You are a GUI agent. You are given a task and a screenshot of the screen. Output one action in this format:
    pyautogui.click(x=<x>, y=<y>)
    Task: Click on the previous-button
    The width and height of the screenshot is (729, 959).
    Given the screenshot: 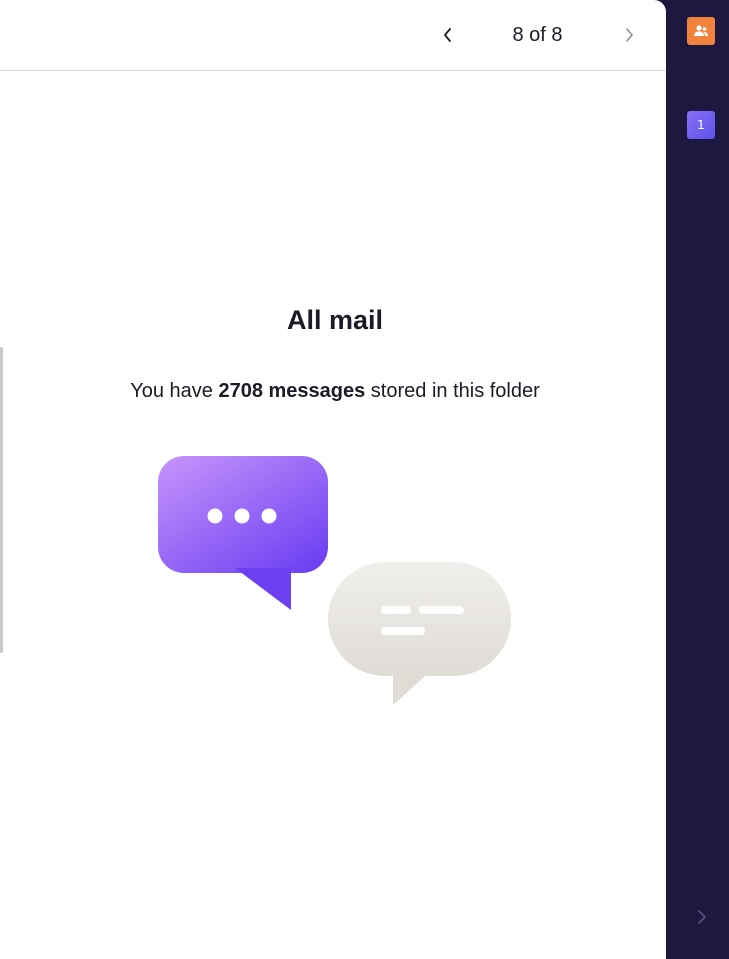 What is the action you would take?
    pyautogui.click(x=448, y=35)
    